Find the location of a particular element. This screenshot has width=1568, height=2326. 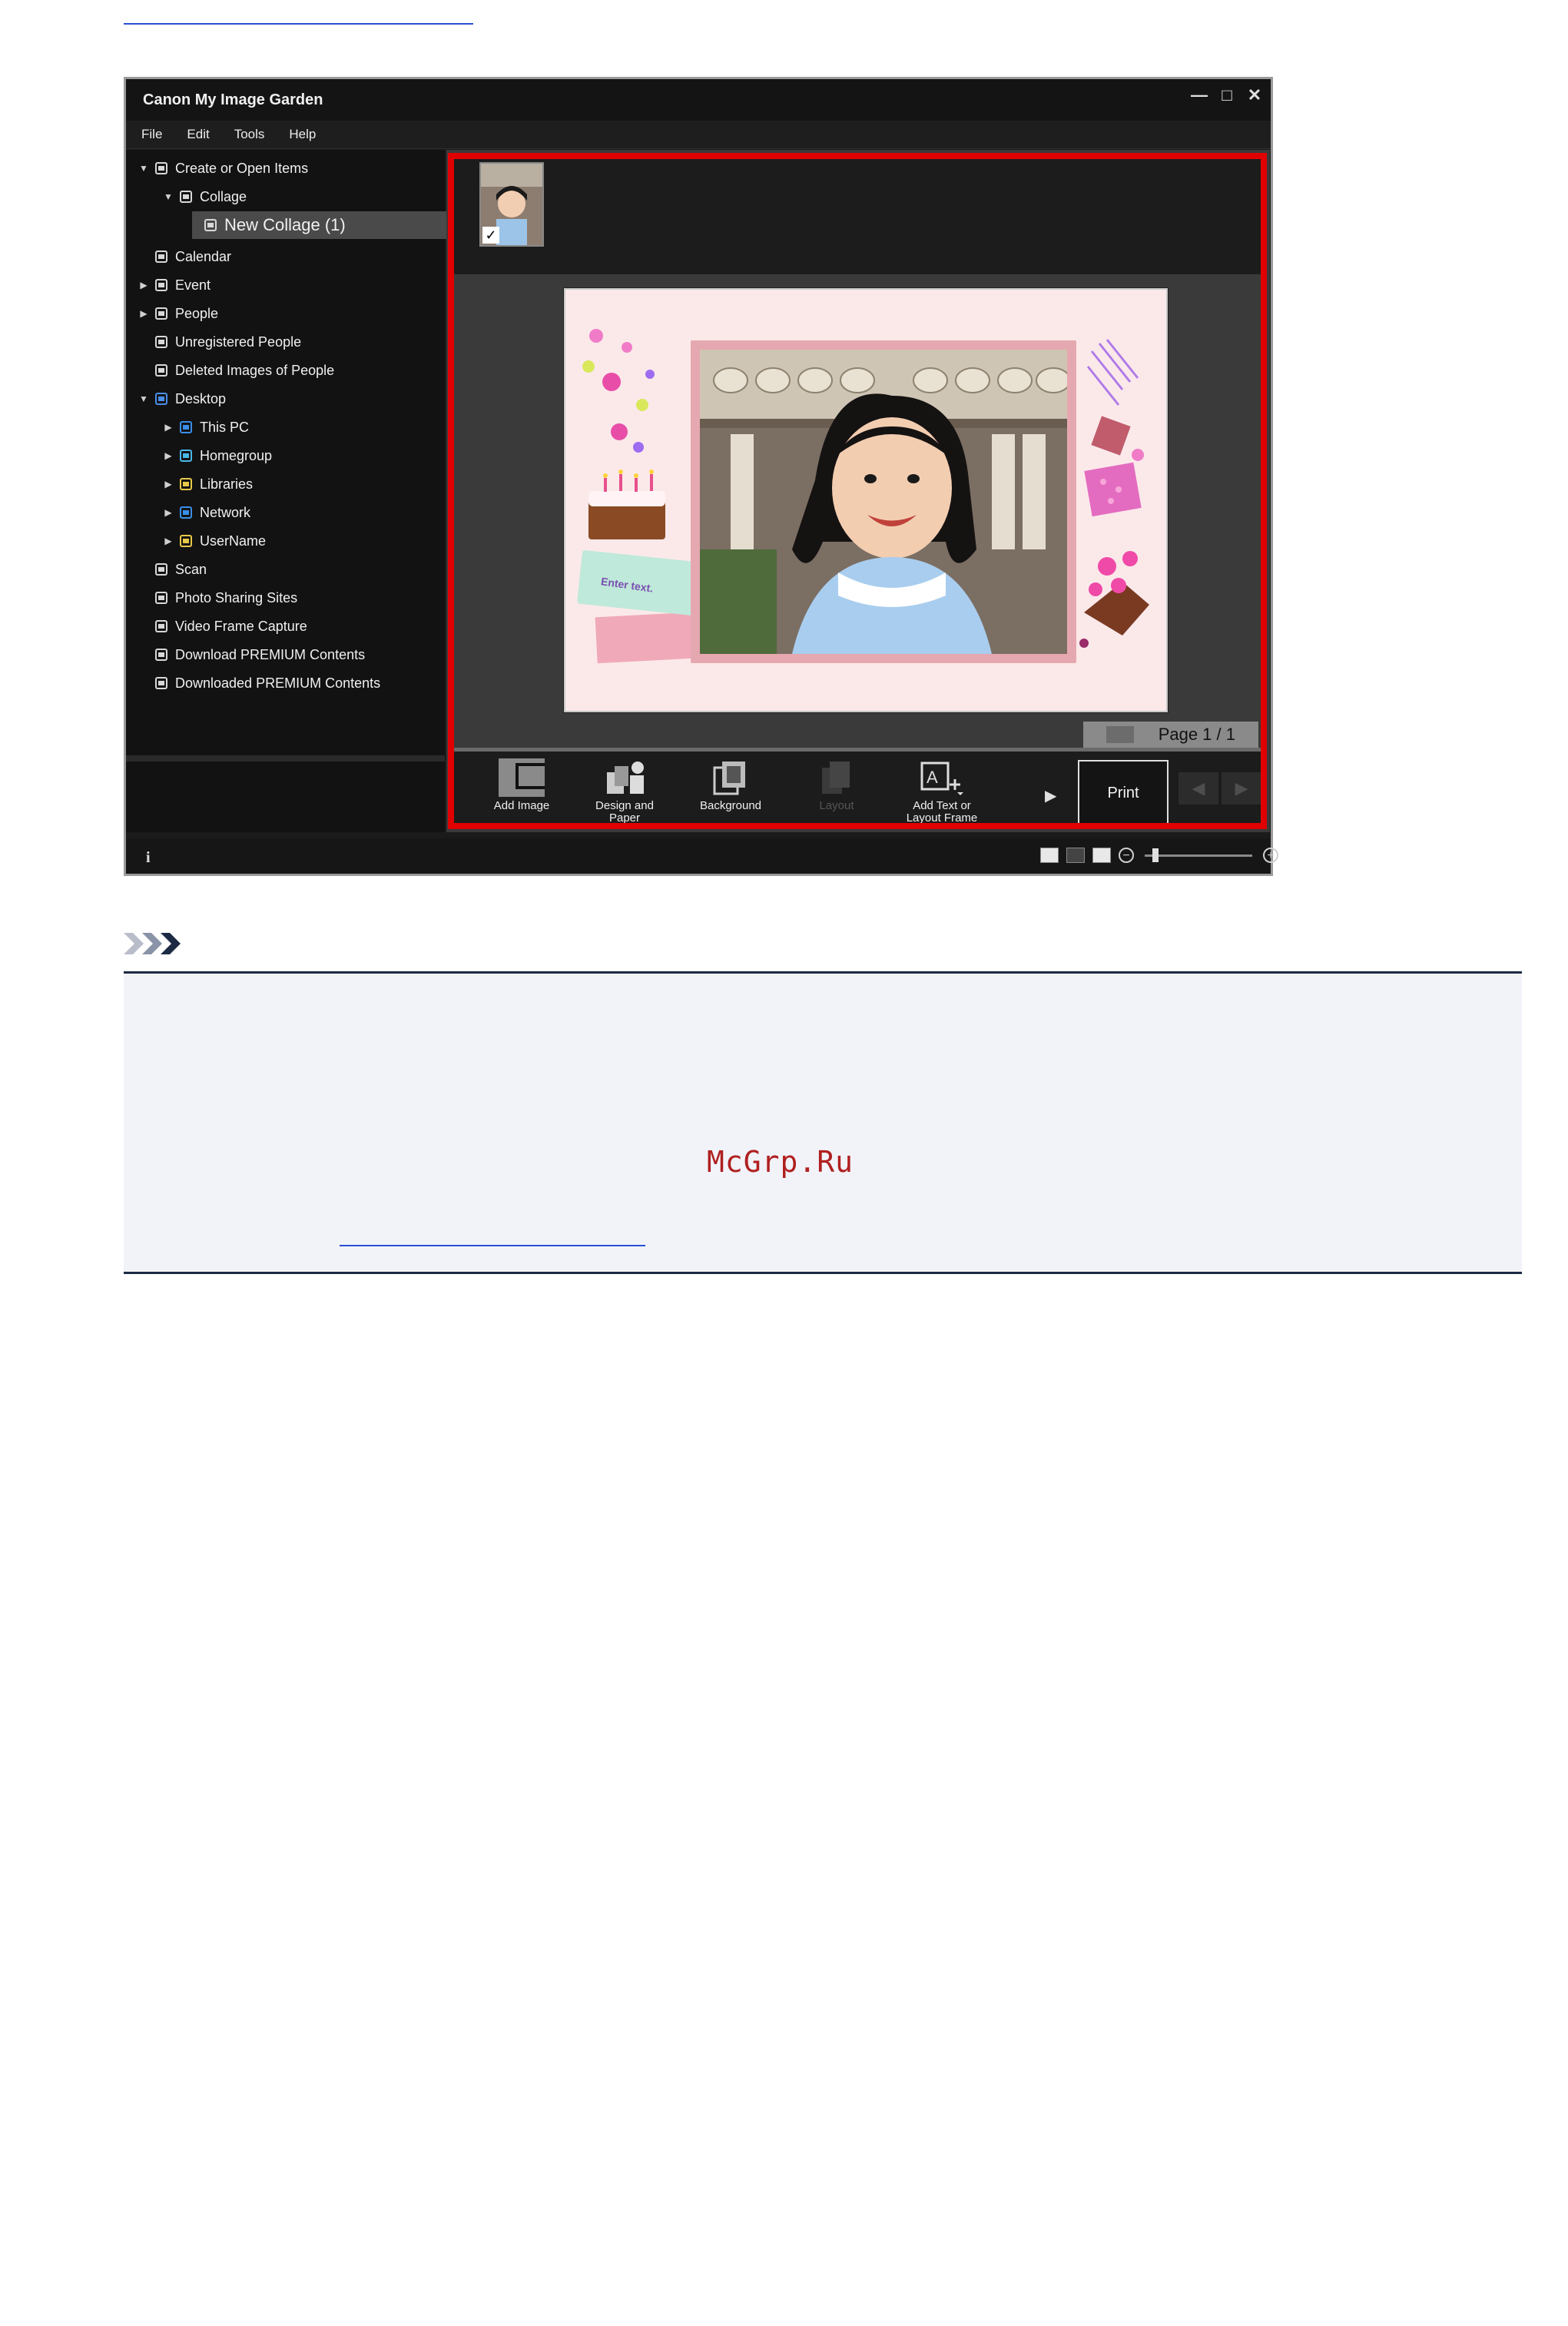

sidebar-item-label: UserName is located at coordinates (233, 541).